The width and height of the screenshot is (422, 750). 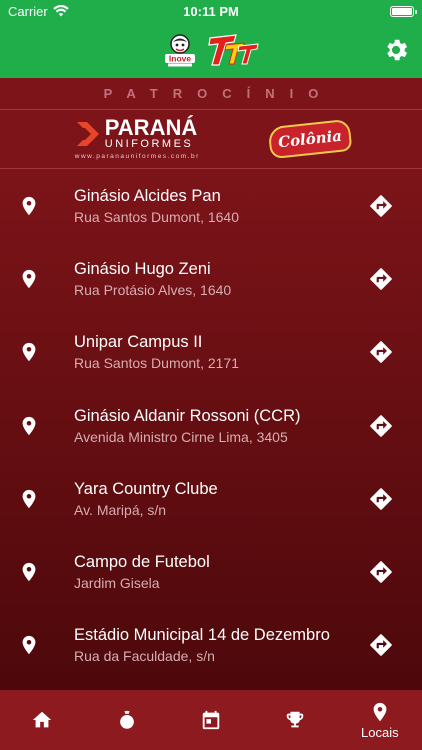 What do you see at coordinates (149, 144) in the screenshot?
I see `parana-sub: UNIFORMES` at bounding box center [149, 144].